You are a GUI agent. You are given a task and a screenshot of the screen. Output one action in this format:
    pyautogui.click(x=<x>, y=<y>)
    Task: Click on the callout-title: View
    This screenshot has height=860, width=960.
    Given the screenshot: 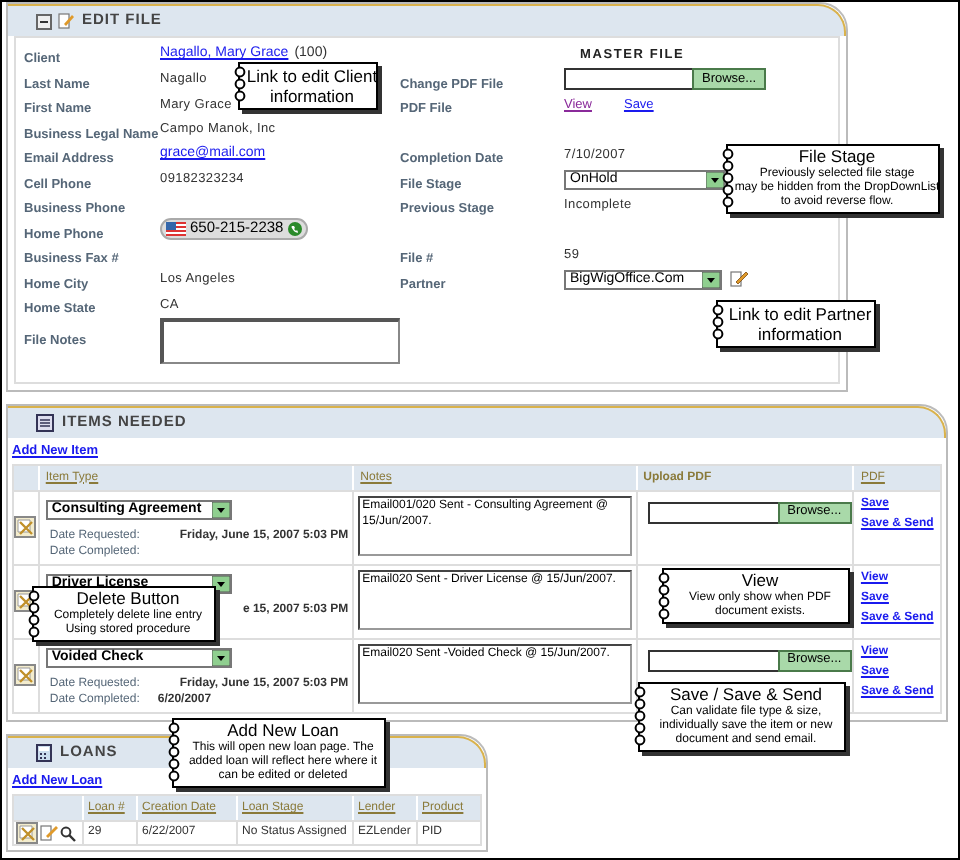 What is the action you would take?
    pyautogui.click(x=760, y=581)
    